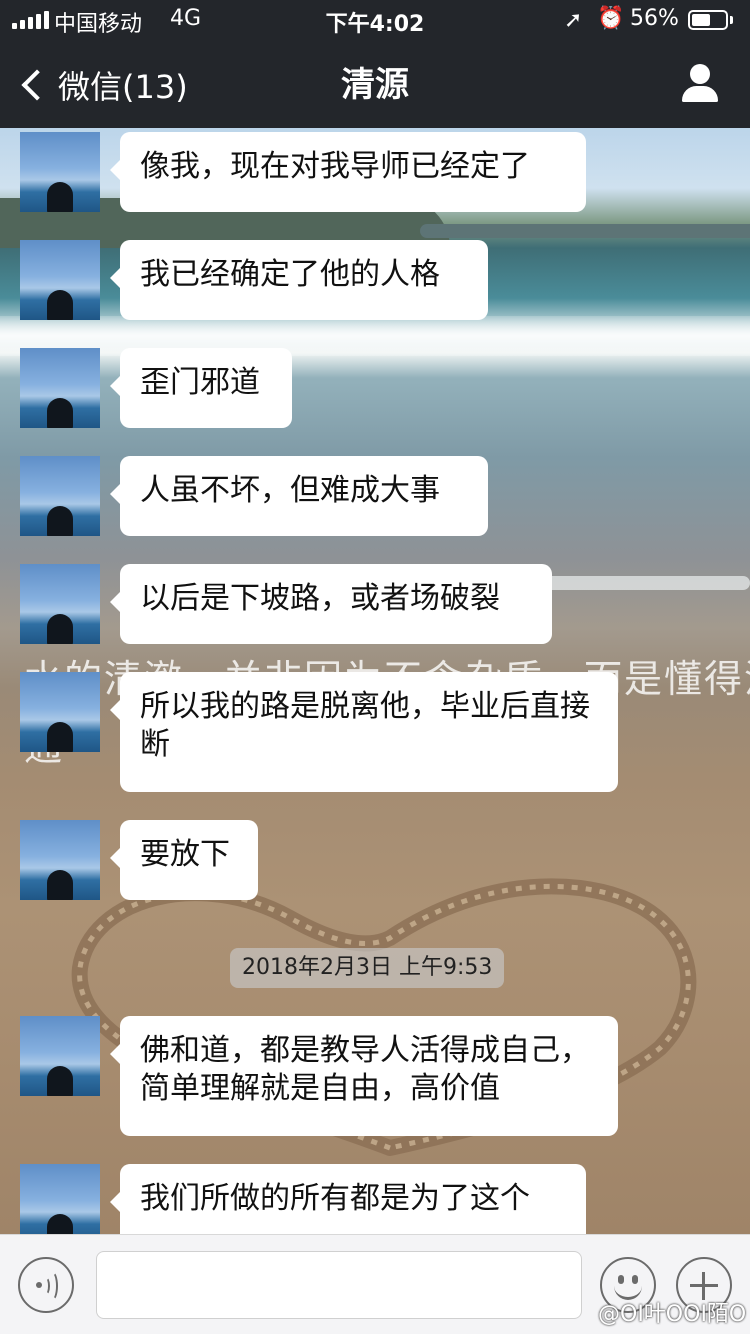  What do you see at coordinates (700, 84) in the screenshot?
I see `person-icon` at bounding box center [700, 84].